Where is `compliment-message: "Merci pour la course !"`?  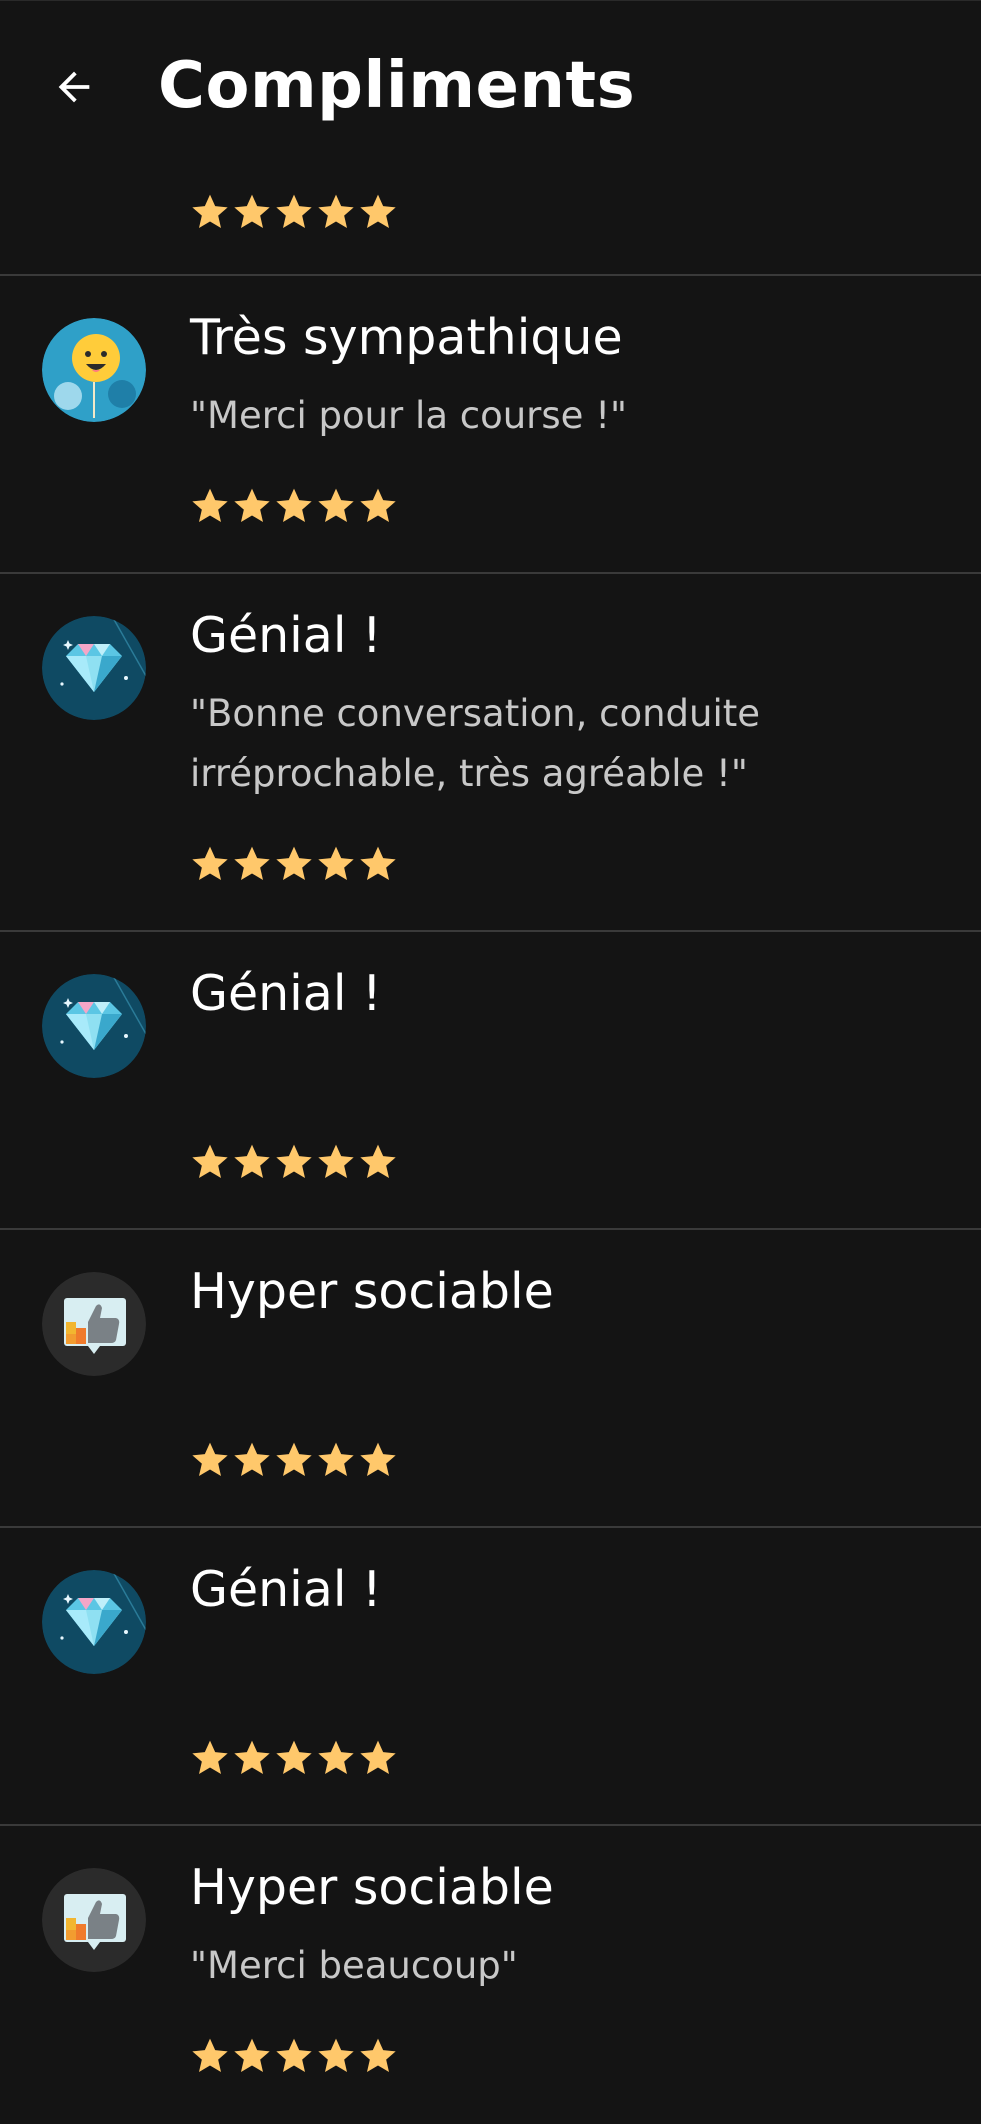
compliment-message: "Merci pour la course !" is located at coordinates (409, 415).